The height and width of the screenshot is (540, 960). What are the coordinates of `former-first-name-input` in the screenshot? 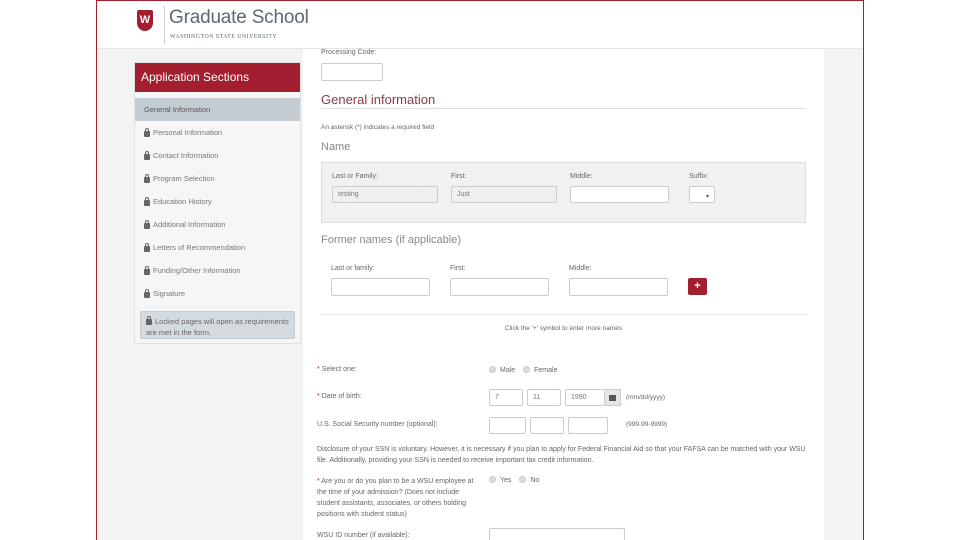 It's located at (499, 287).